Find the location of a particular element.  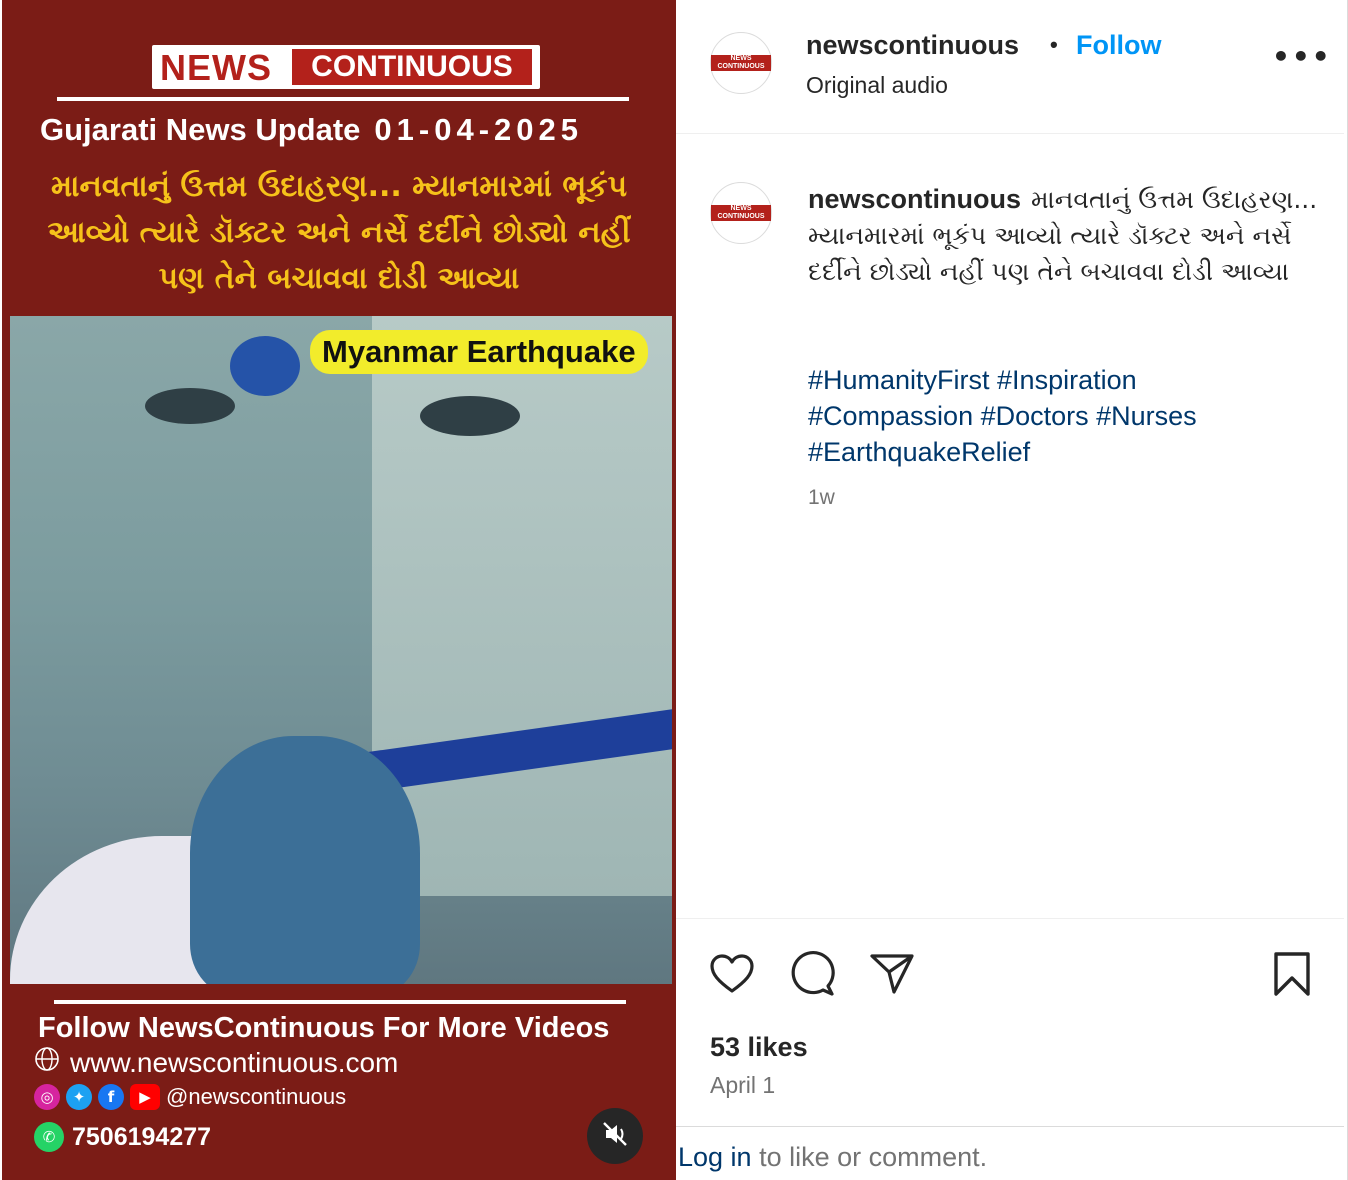

send-icon is located at coordinates (892, 978).